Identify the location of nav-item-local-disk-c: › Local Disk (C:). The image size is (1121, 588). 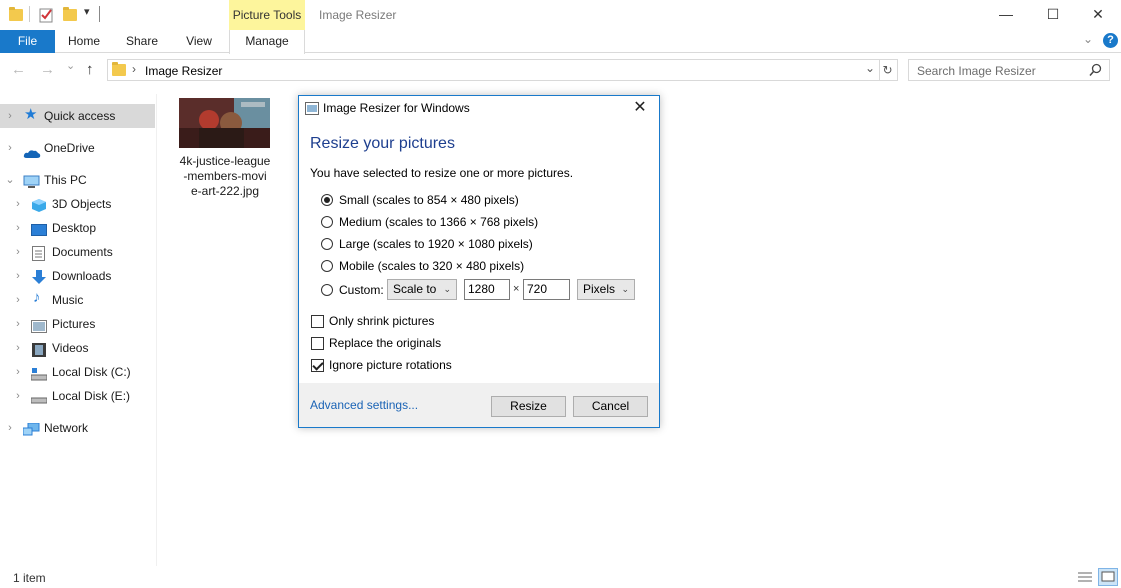
(81, 372).